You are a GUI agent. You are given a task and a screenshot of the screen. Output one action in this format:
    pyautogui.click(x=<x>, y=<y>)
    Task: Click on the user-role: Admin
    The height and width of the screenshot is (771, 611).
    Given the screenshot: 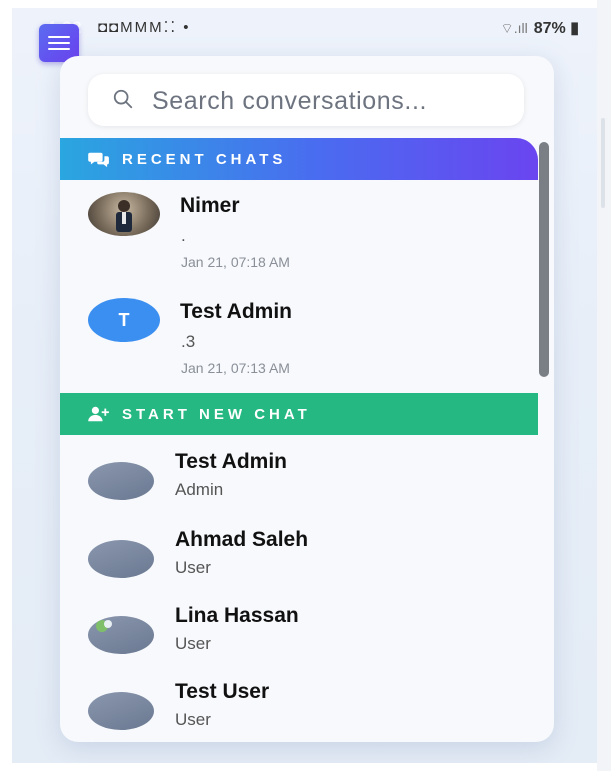 What is the action you would take?
    pyautogui.click(x=199, y=489)
    